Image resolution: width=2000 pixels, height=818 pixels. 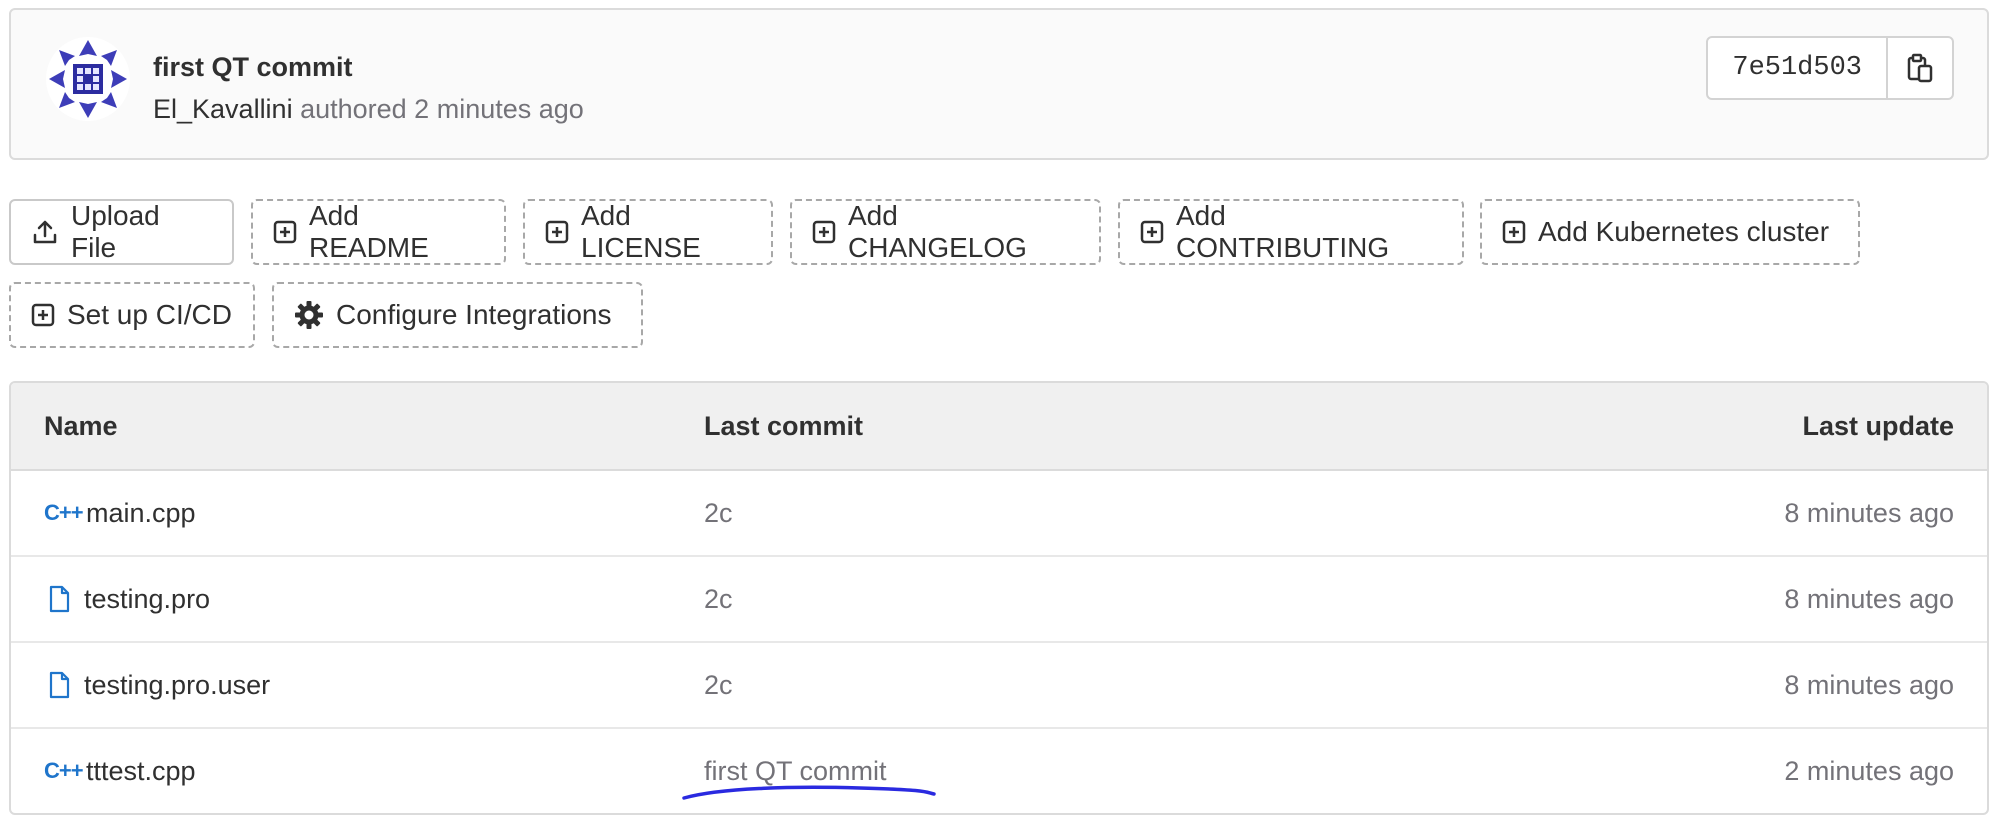 What do you see at coordinates (253, 67) in the screenshot?
I see `commit-title: first QT commit` at bounding box center [253, 67].